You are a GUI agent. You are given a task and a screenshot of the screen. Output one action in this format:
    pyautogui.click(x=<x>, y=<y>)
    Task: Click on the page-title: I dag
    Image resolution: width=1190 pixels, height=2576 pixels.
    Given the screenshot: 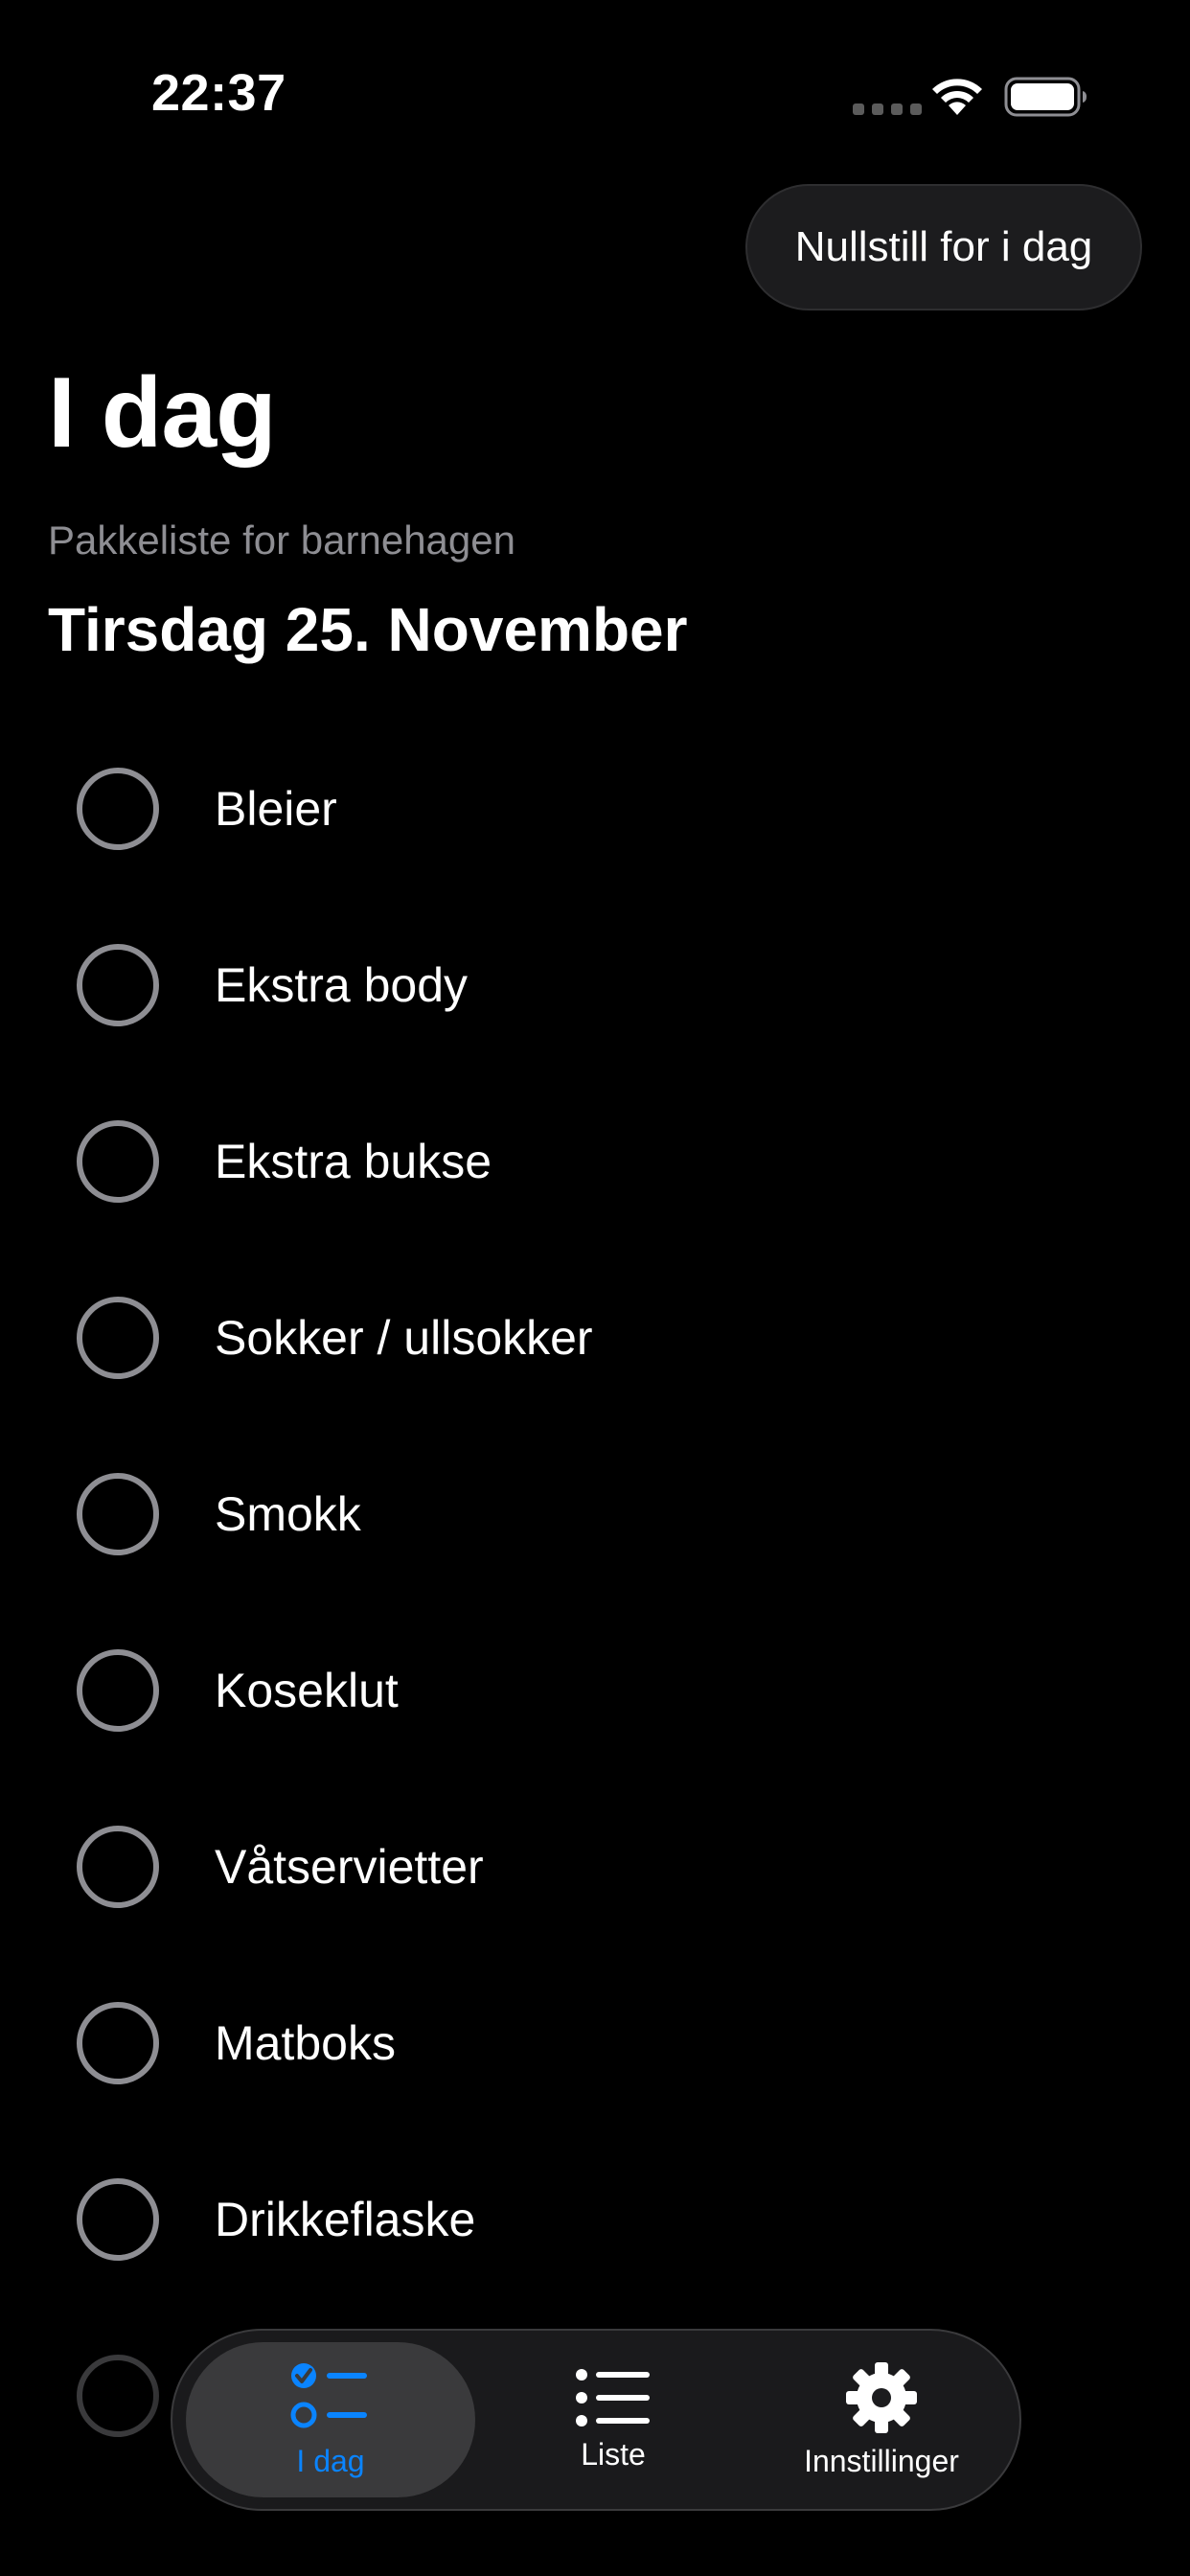 What is the action you would take?
    pyautogui.click(x=163, y=413)
    